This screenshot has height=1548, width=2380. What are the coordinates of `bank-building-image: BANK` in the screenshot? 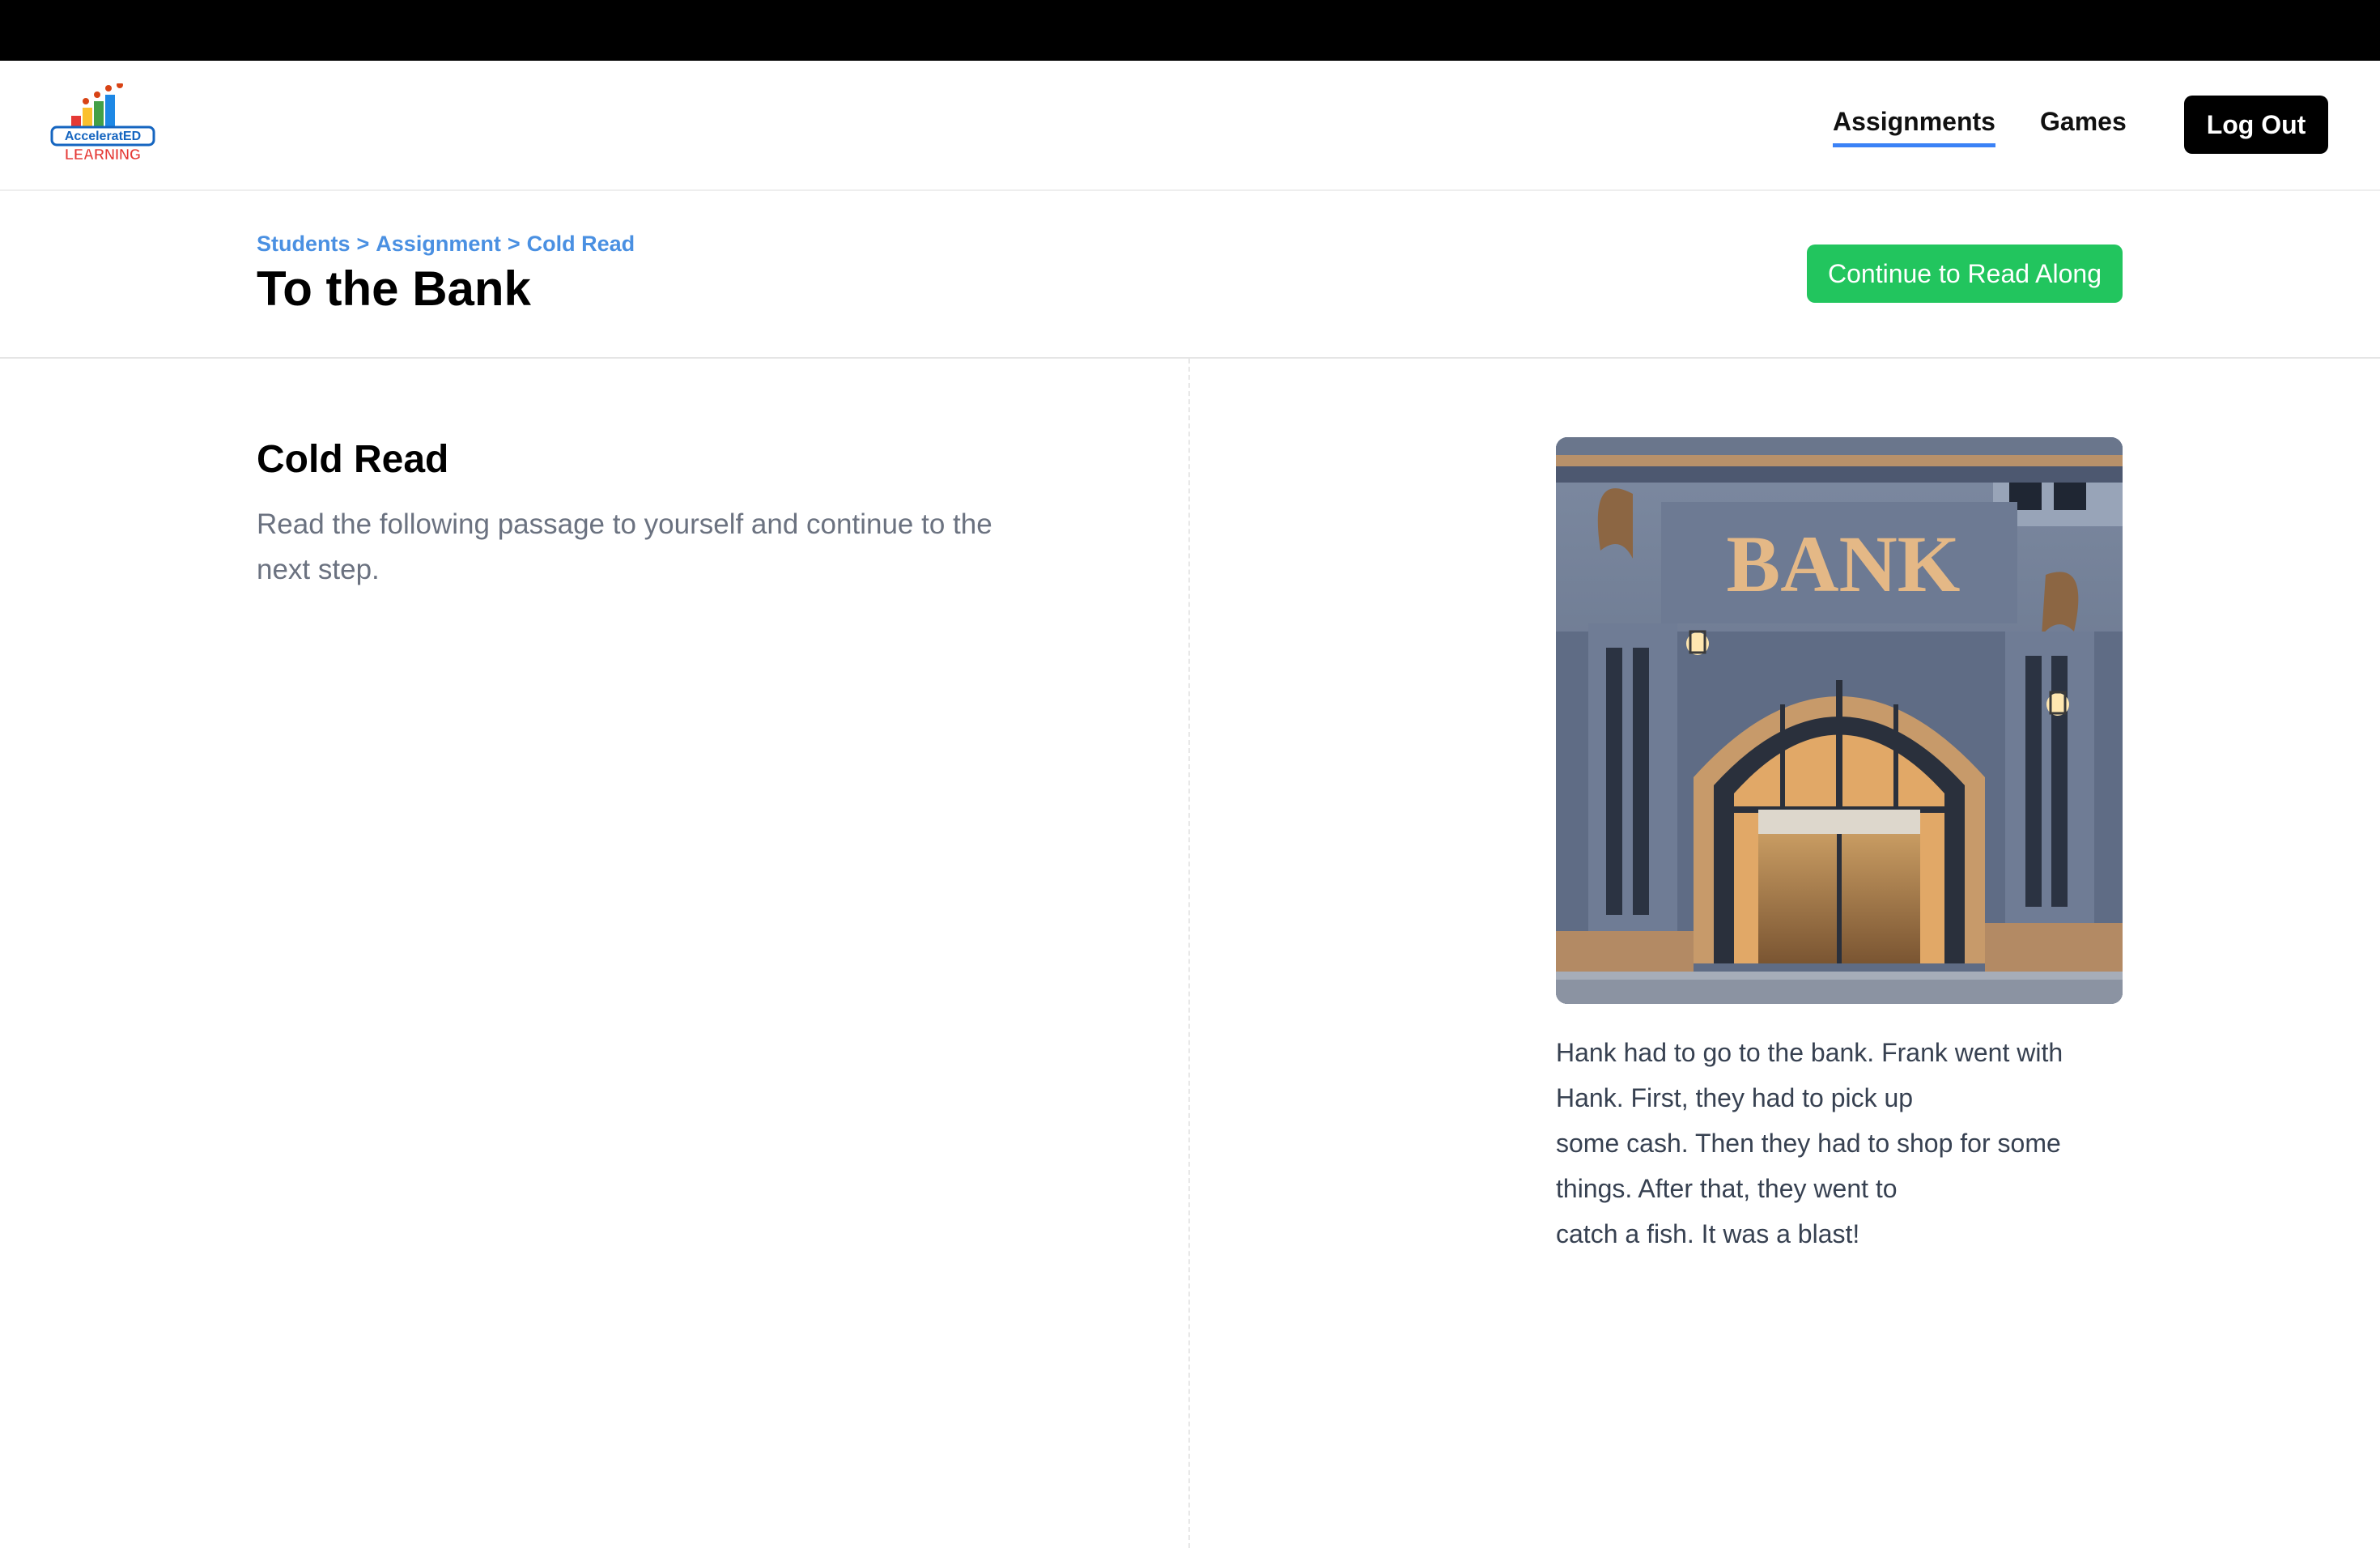 It's located at (1840, 720).